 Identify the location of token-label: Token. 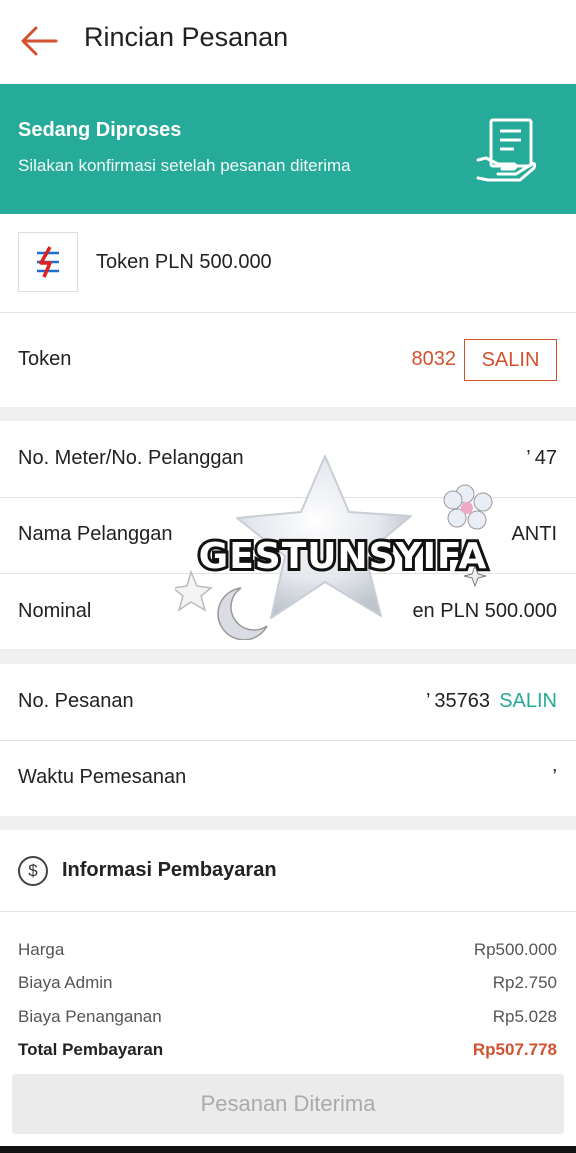
(45, 359).